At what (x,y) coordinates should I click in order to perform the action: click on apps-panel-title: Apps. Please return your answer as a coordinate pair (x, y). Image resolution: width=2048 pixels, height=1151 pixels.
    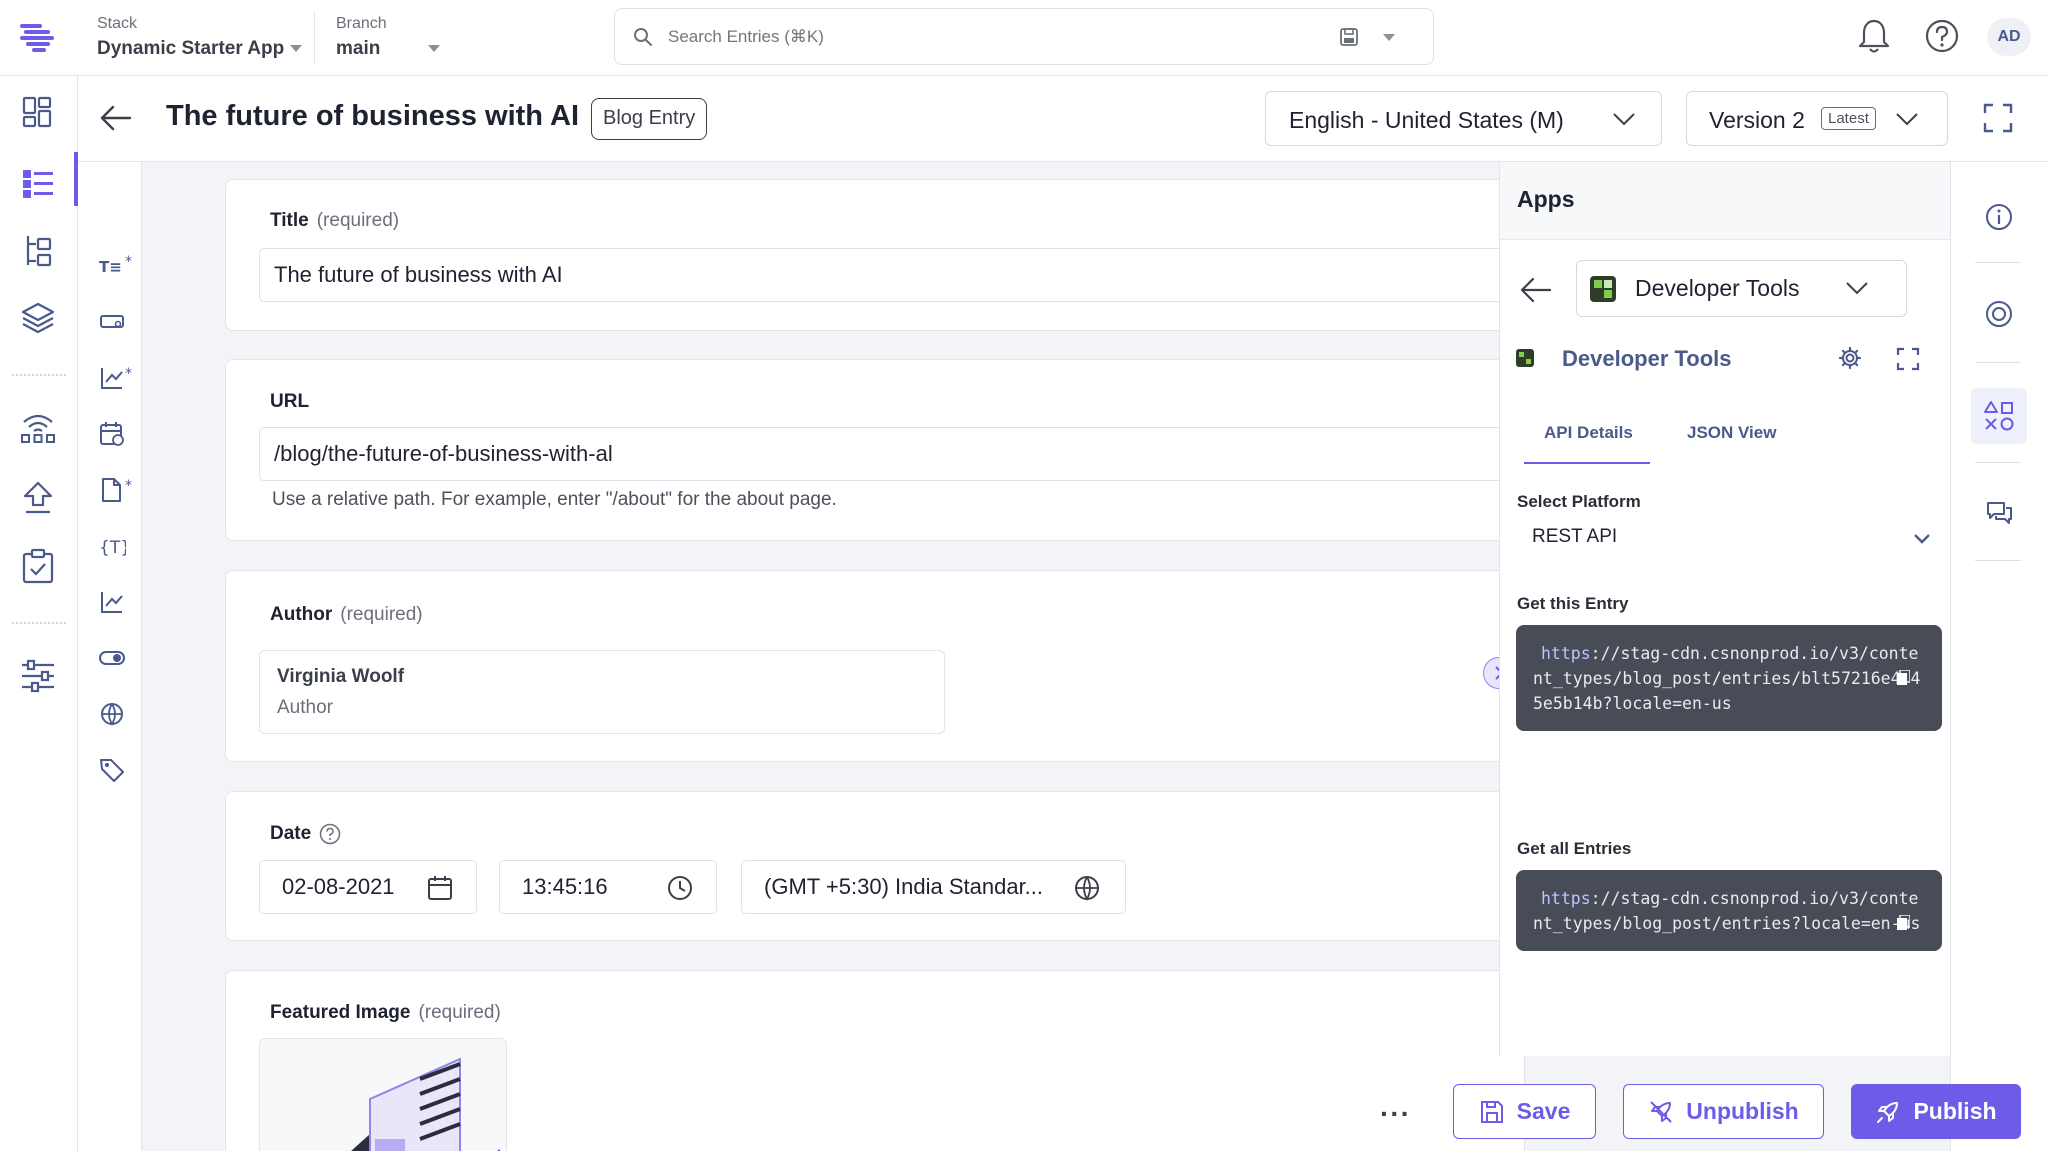
    Looking at the image, I should click on (1546, 199).